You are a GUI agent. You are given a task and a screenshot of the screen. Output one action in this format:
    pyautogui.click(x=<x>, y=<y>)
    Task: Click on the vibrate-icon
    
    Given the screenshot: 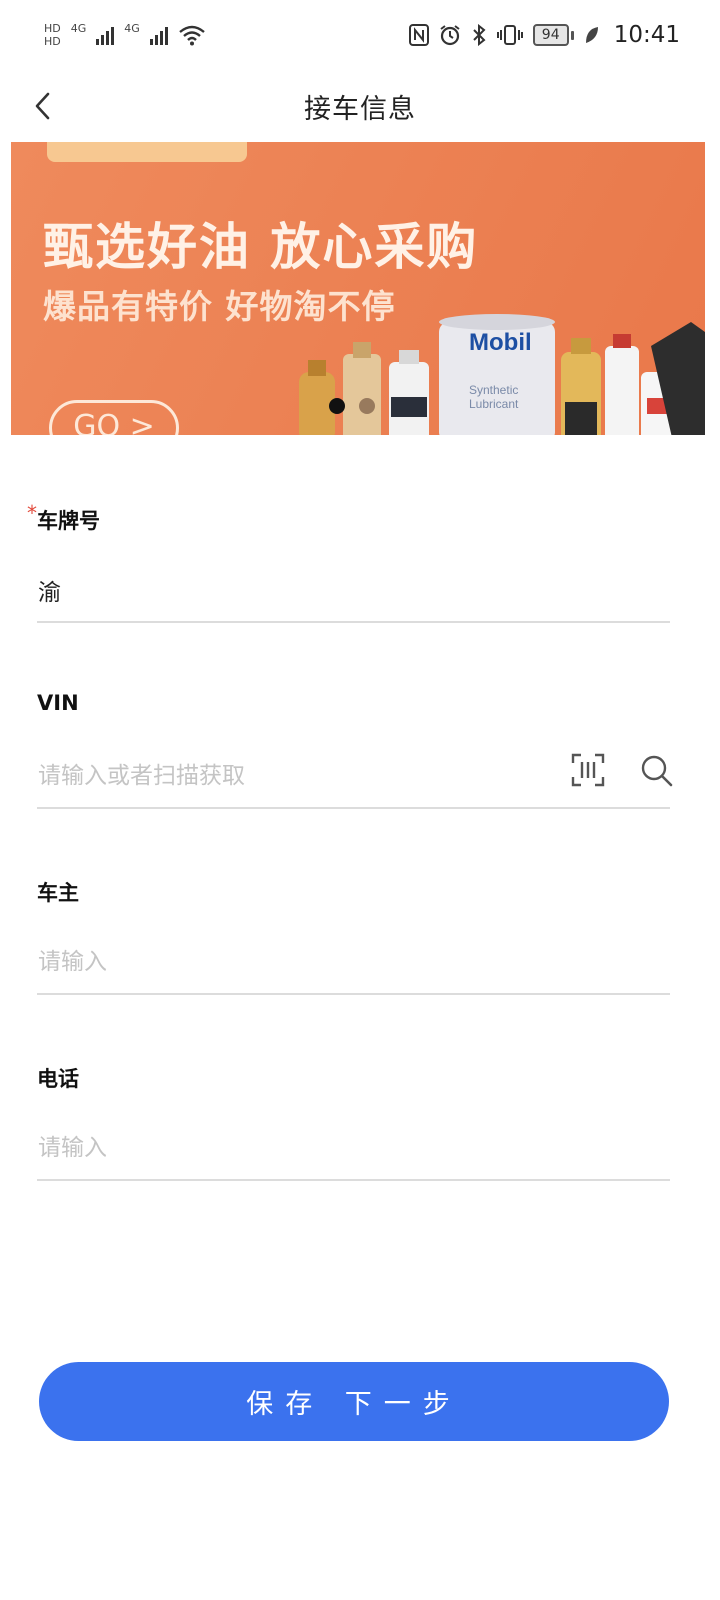 What is the action you would take?
    pyautogui.click(x=509, y=35)
    